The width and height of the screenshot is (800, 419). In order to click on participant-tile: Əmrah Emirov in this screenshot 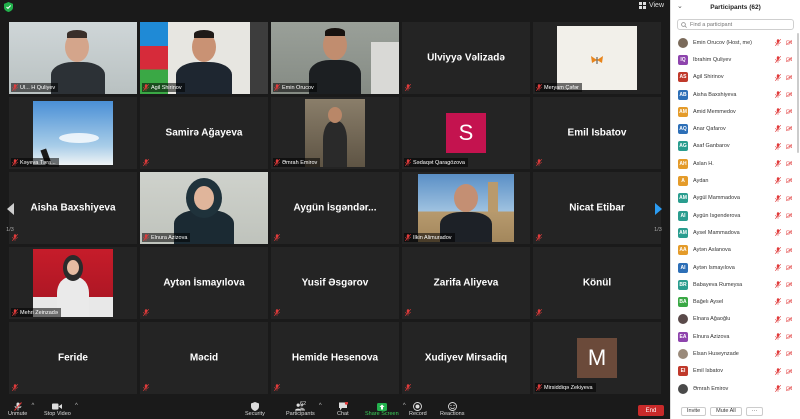, I will do `click(335, 133)`.